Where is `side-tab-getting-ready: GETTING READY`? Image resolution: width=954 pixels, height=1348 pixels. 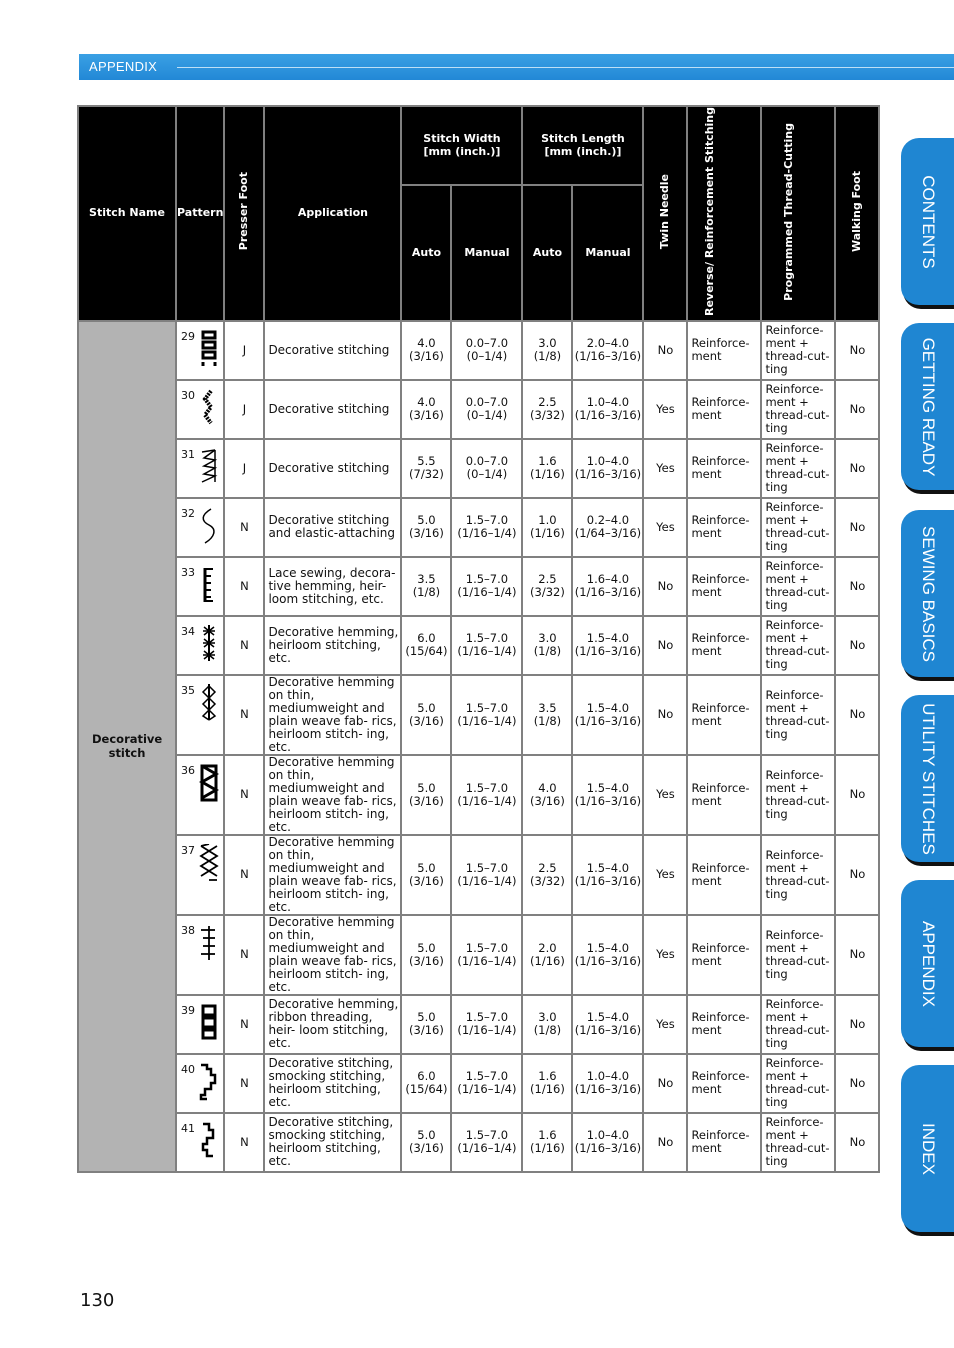 side-tab-getting-ready: GETTING READY is located at coordinates (927, 406).